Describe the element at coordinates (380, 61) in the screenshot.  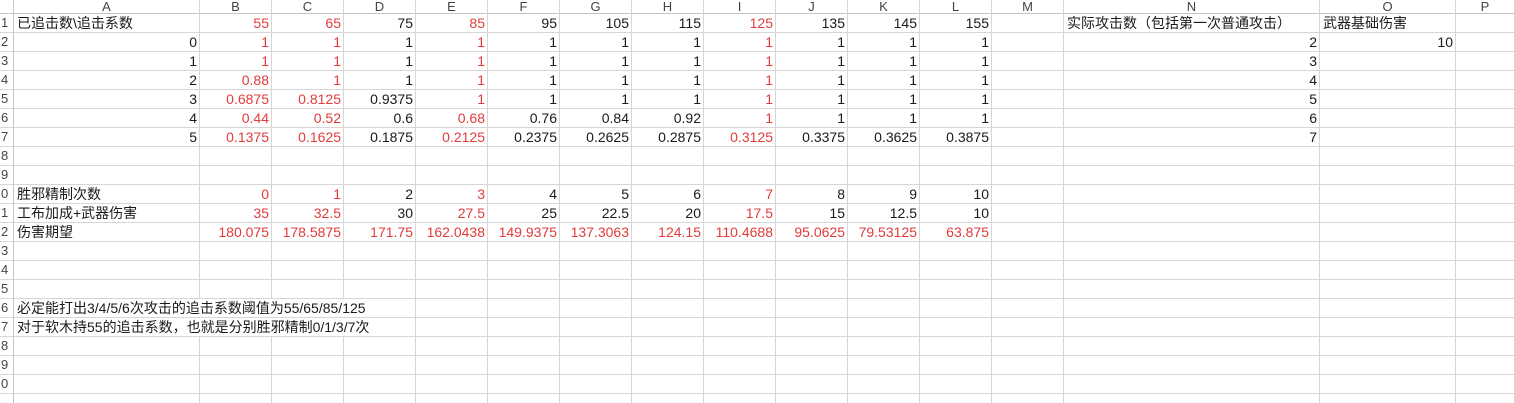
I see `cell-d3: 1` at that location.